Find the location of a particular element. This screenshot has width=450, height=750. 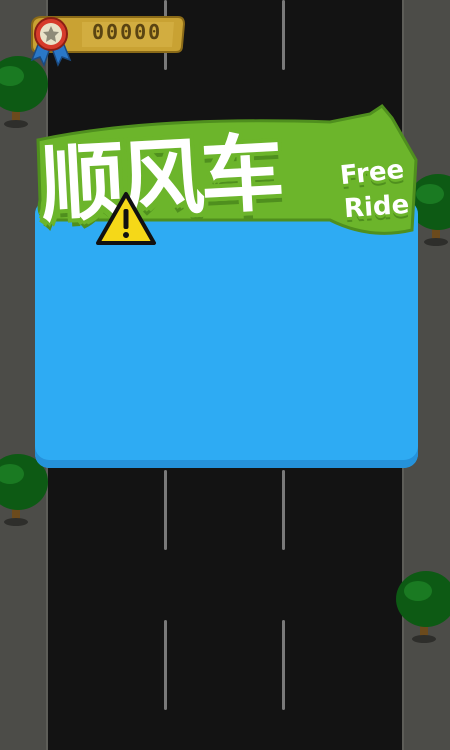

tree-icon is located at coordinates (423, 607).